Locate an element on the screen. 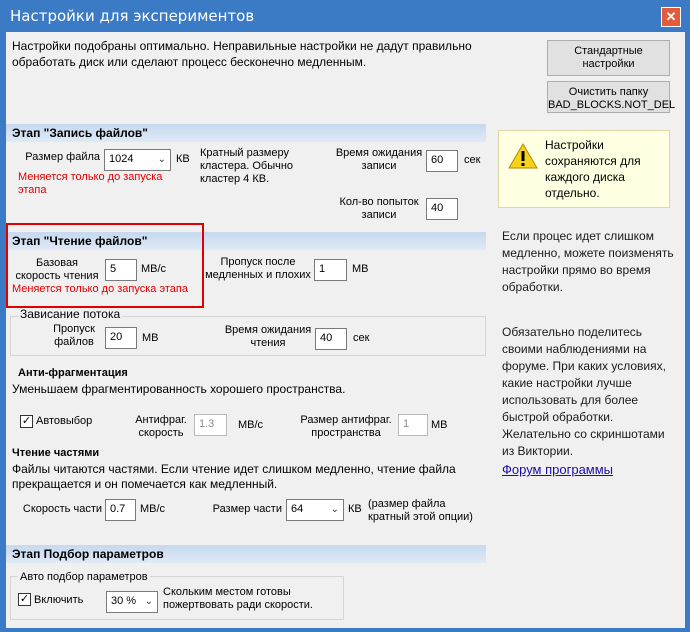  read-skip-input: 1 is located at coordinates (330, 270).